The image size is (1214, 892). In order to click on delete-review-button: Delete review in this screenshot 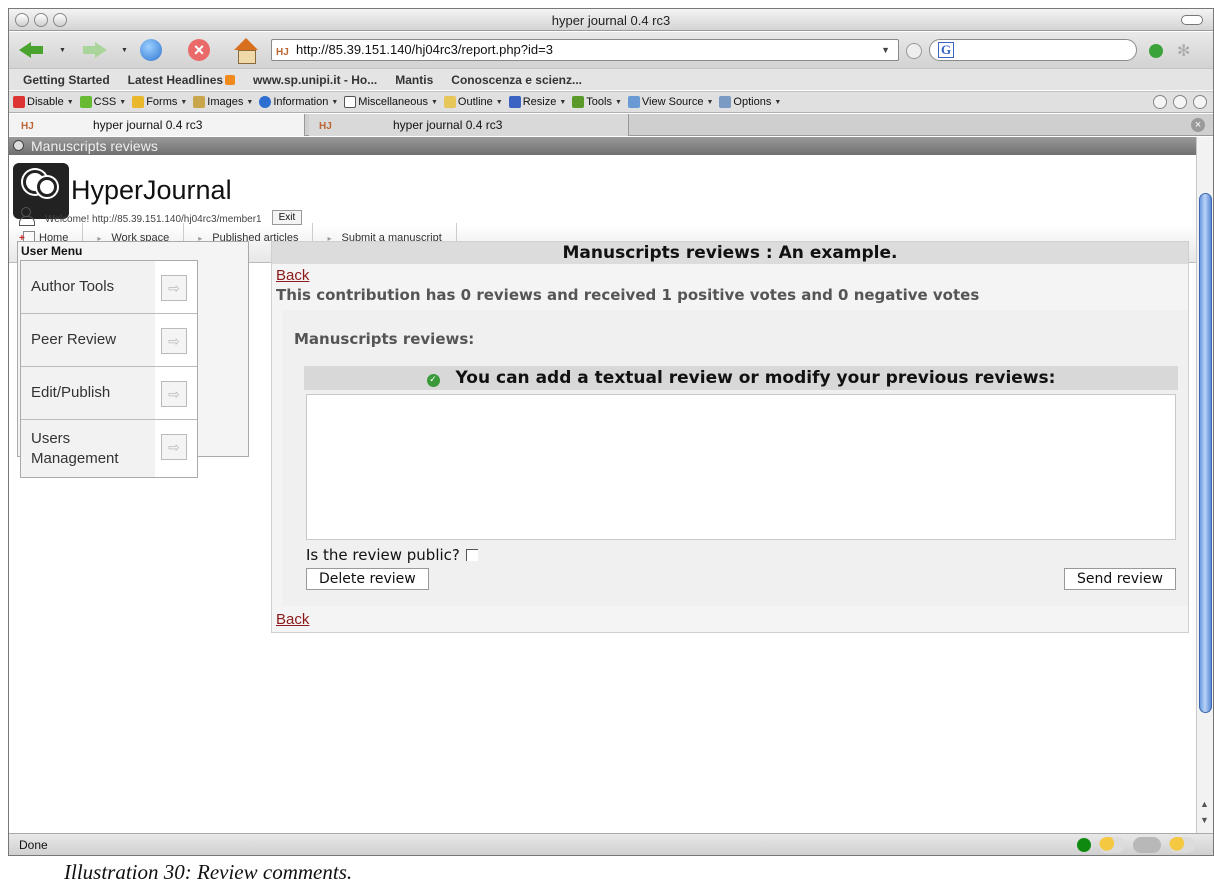, I will do `click(367, 579)`.